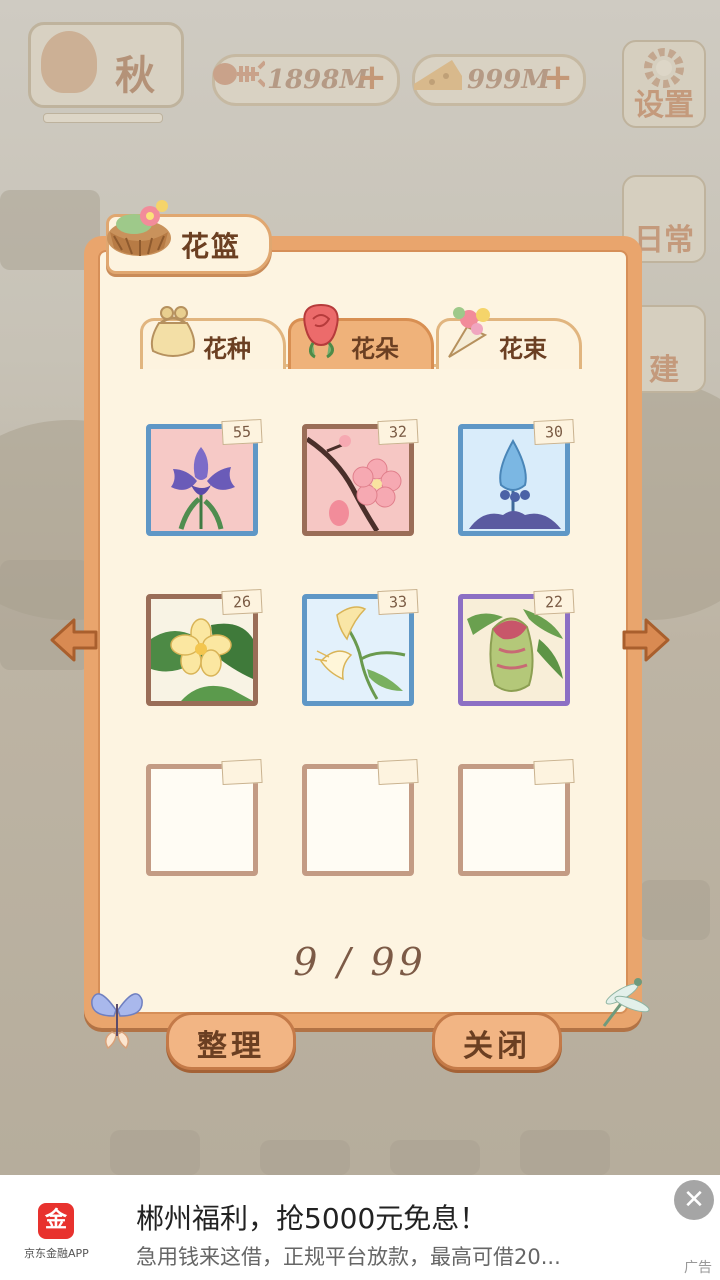  Describe the element at coordinates (139, 228) in the screenshot. I see `flower-basket-icon` at that location.